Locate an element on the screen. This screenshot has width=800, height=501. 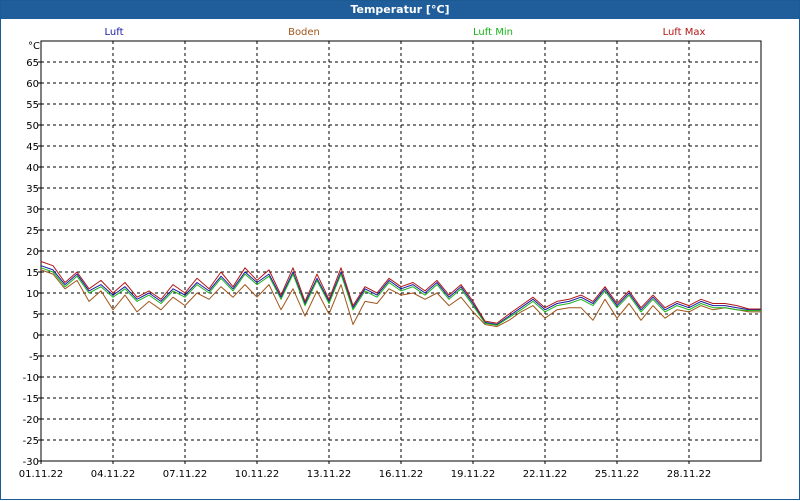
legend-entry-0: Luft is located at coordinates (114, 32).